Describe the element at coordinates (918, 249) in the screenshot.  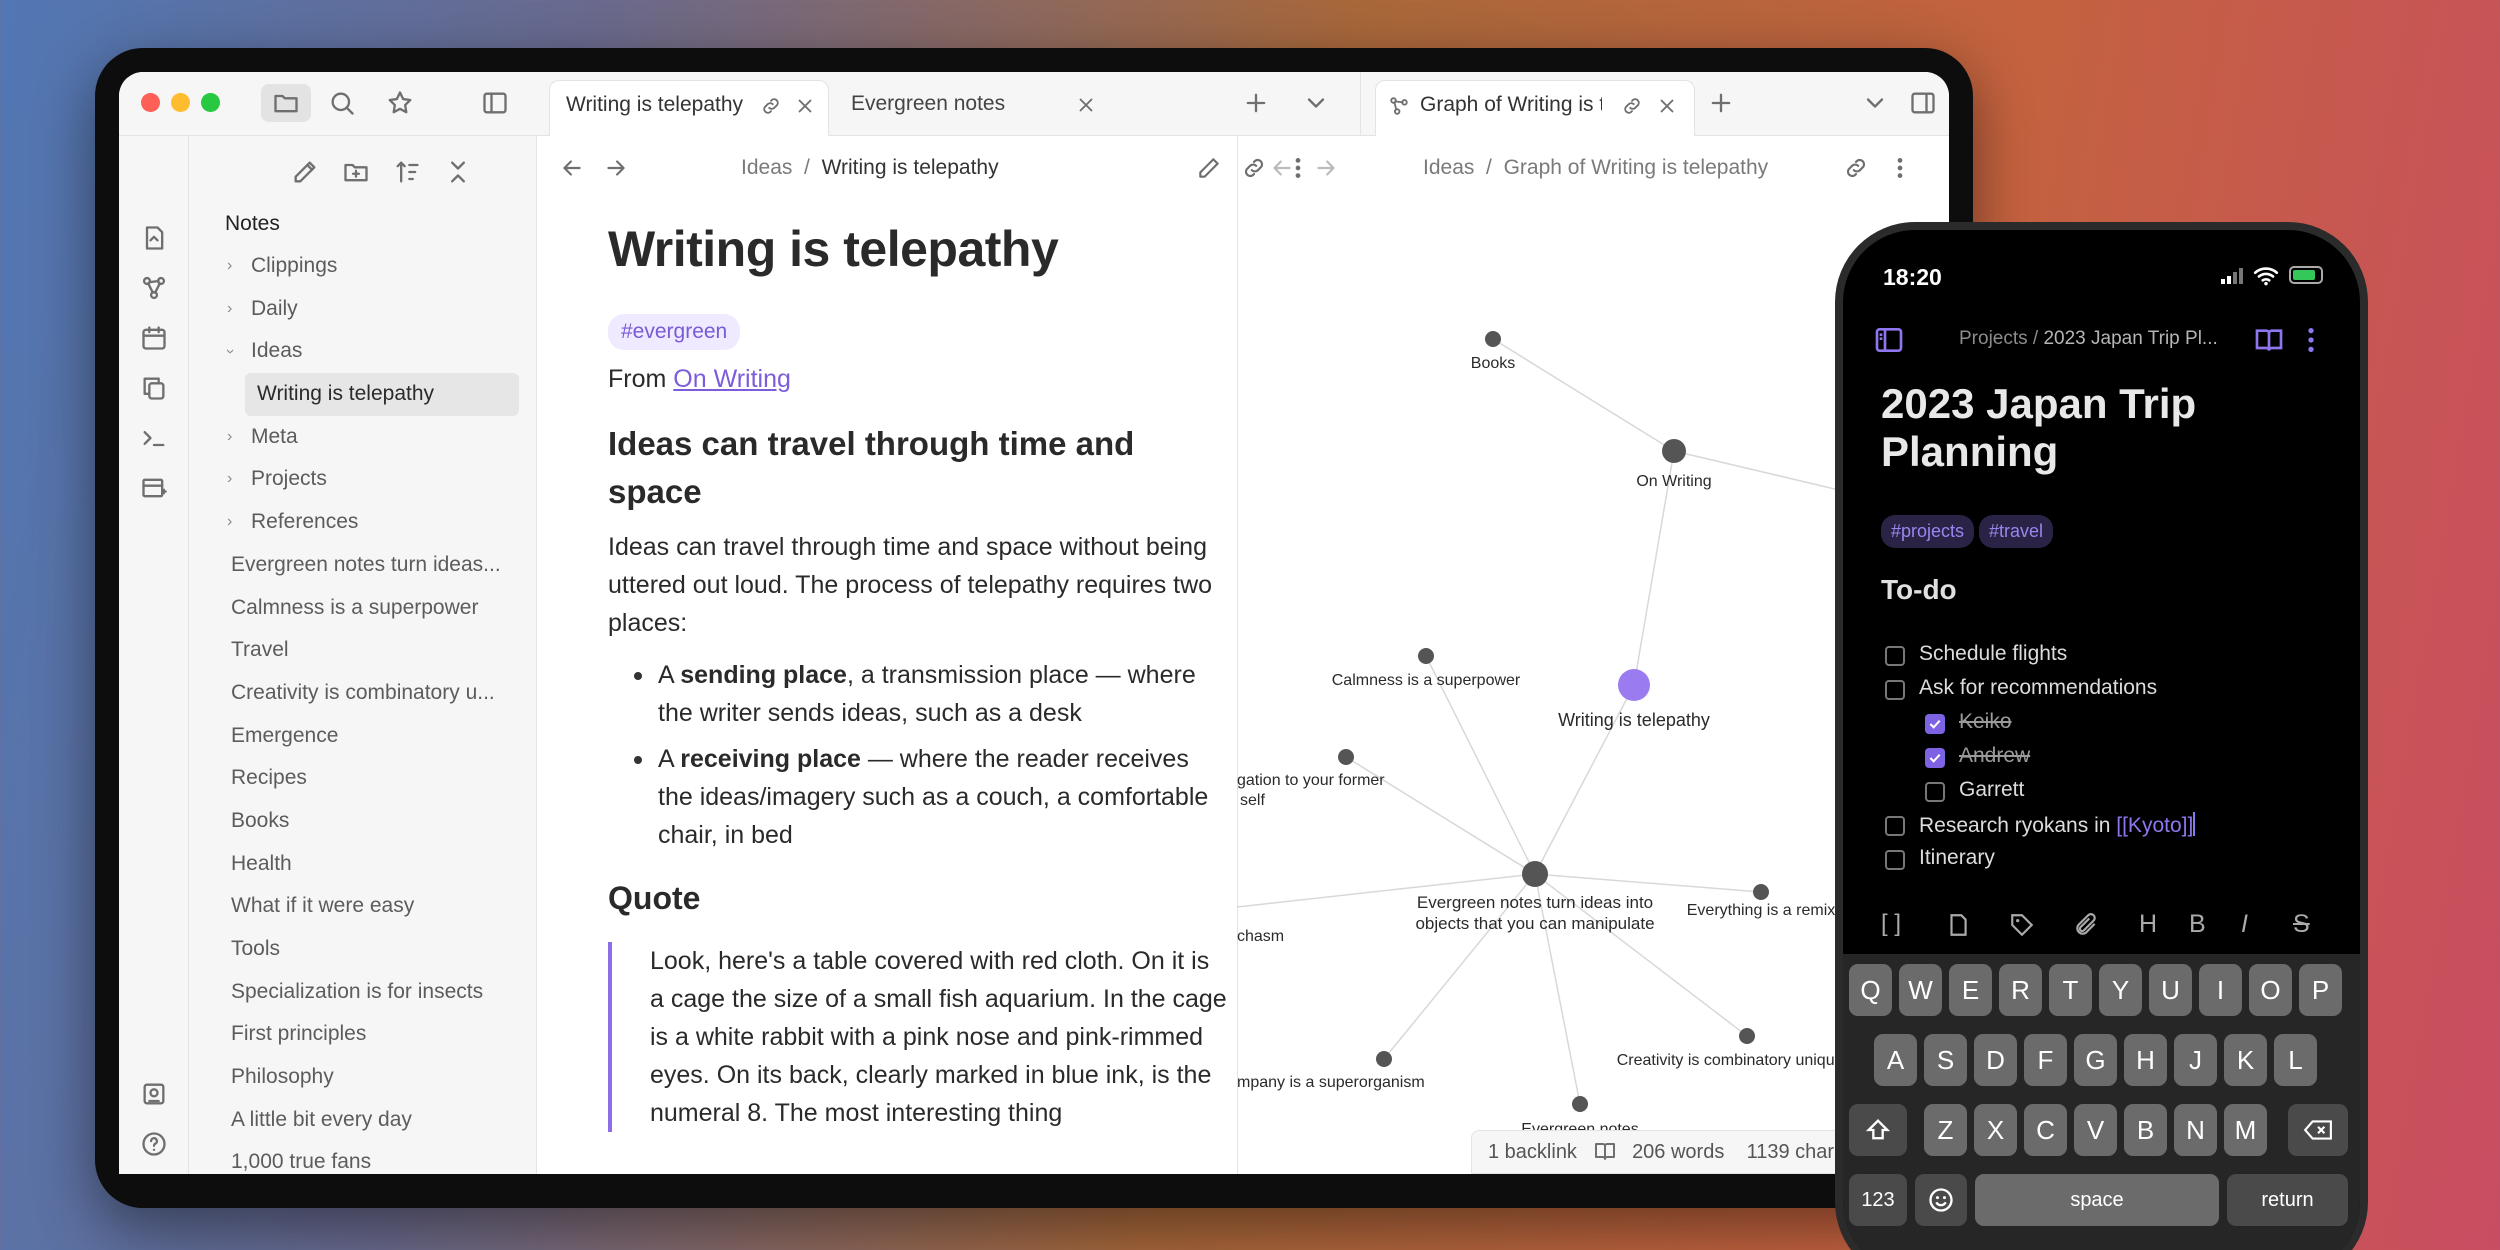
I see `note-title: Writing is telepathy` at that location.